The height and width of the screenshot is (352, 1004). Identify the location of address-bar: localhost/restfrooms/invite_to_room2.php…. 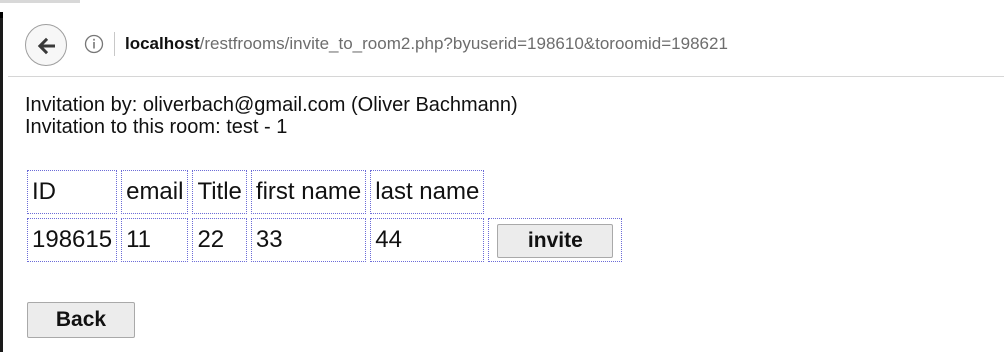
(426, 44).